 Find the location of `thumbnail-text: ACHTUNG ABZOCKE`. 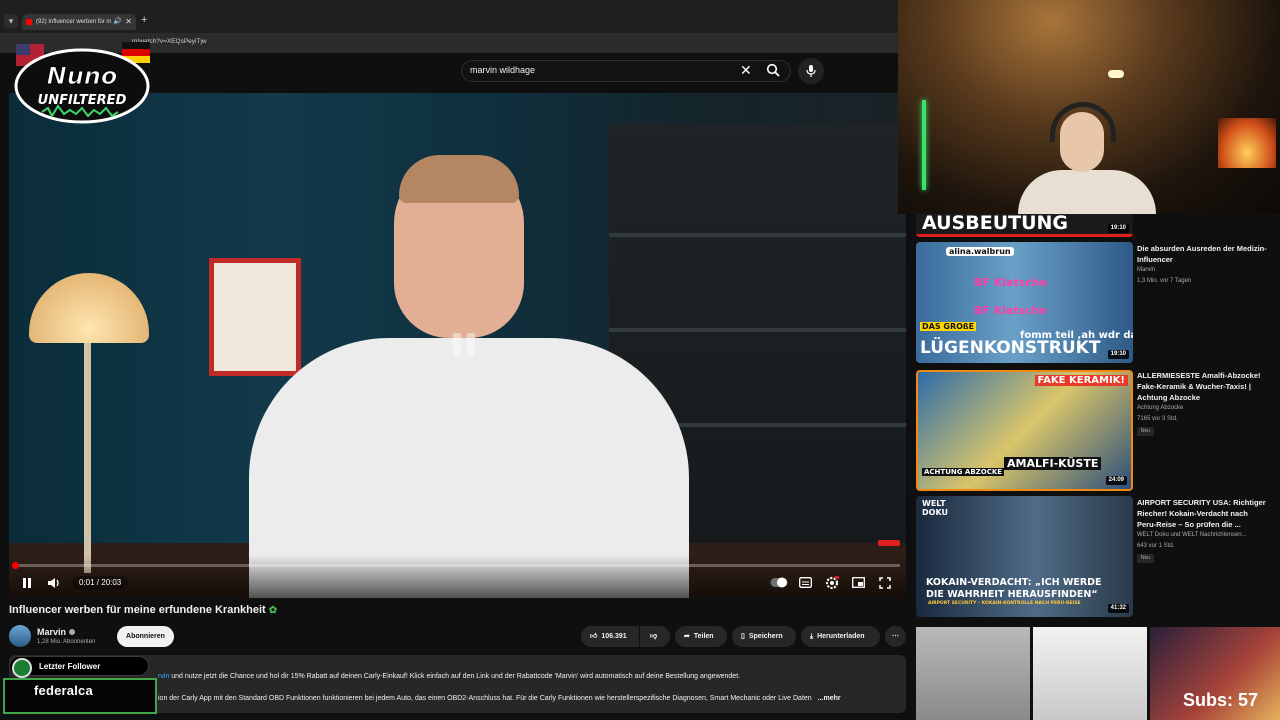

thumbnail-text: ACHTUNG ABZOCKE is located at coordinates (963, 472).